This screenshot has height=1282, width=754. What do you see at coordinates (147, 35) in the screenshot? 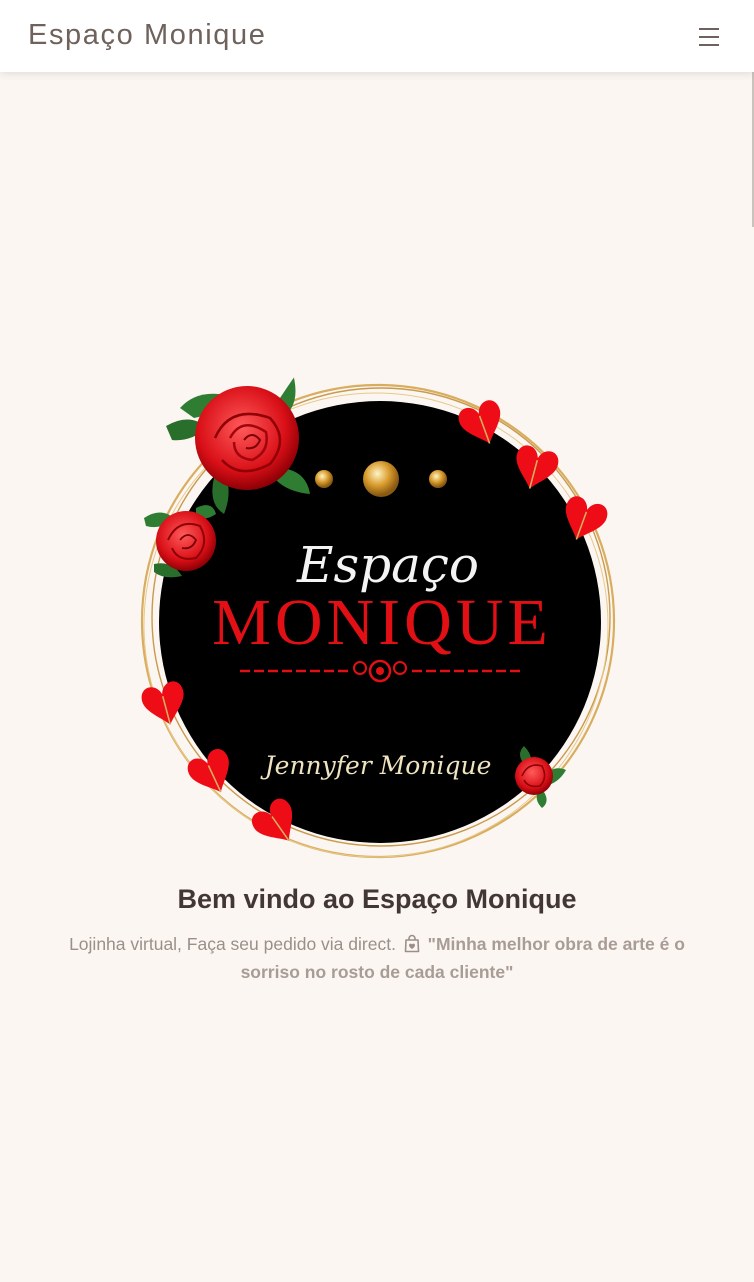
I see `brand-link: Espaço Monique` at bounding box center [147, 35].